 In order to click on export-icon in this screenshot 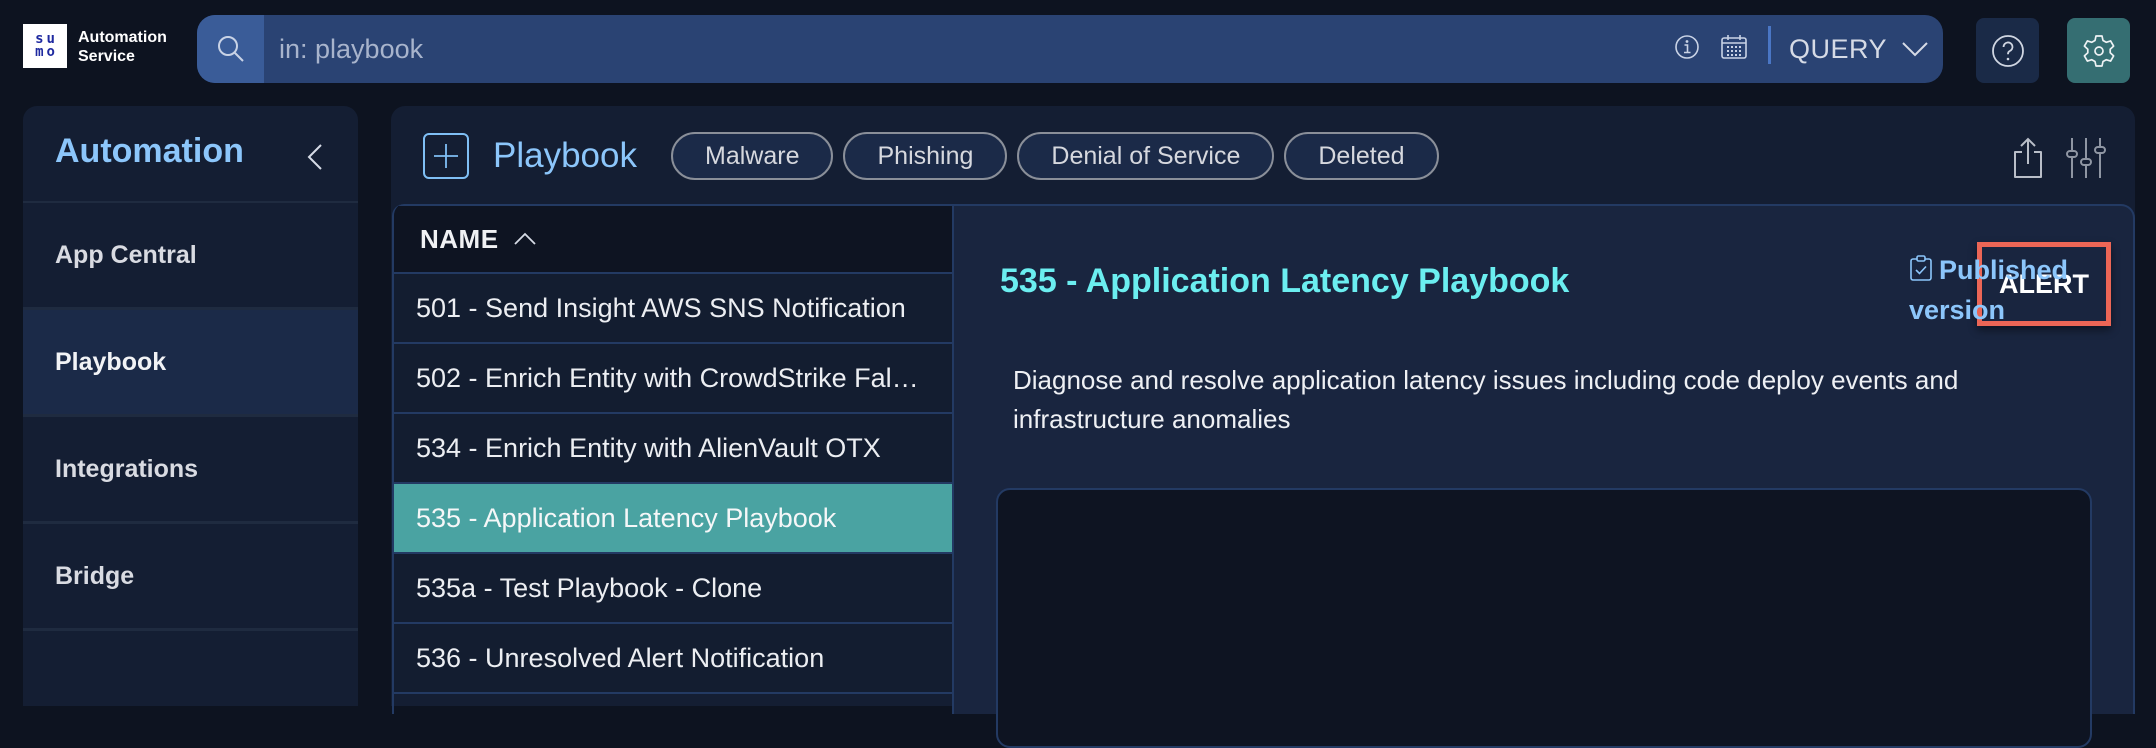, I will do `click(2028, 158)`.